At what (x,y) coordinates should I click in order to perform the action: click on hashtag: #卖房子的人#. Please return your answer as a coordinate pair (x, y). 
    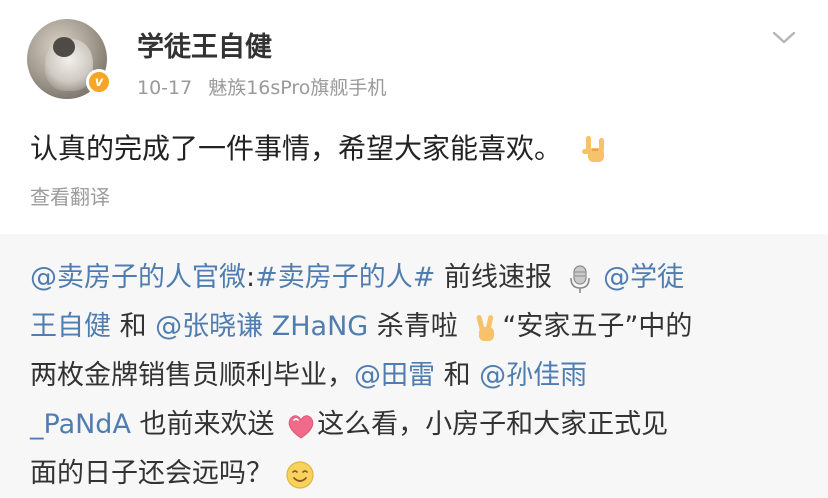
    Looking at the image, I should click on (345, 277).